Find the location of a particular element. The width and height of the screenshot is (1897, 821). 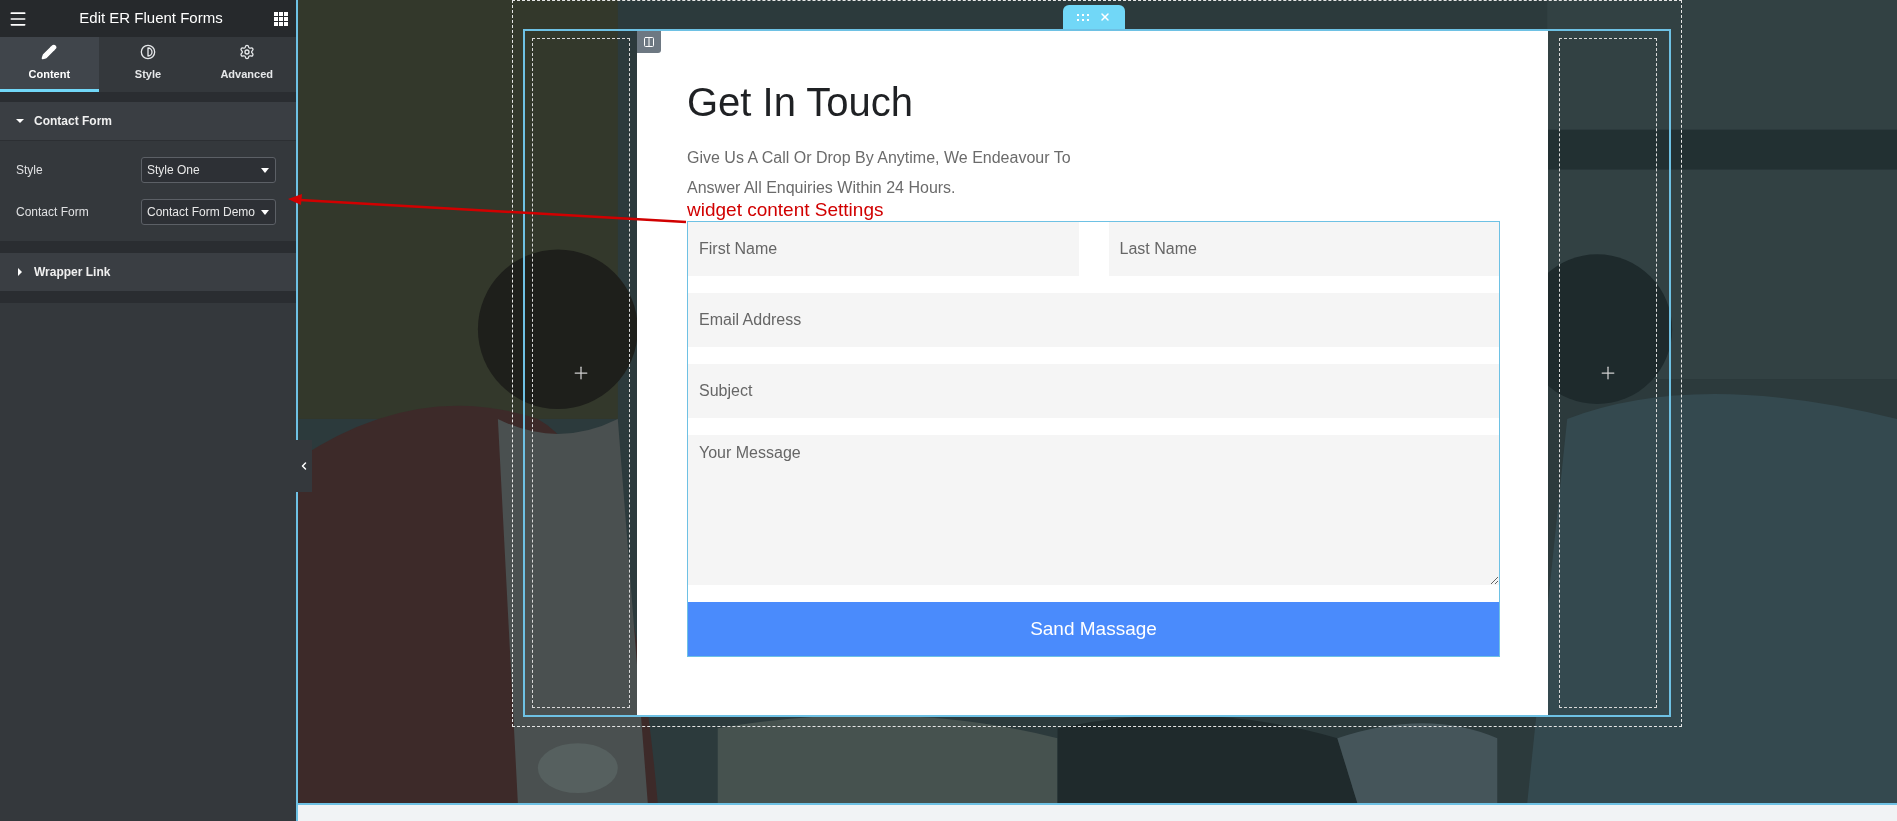

section-header: Contact Form is located at coordinates (148, 121).